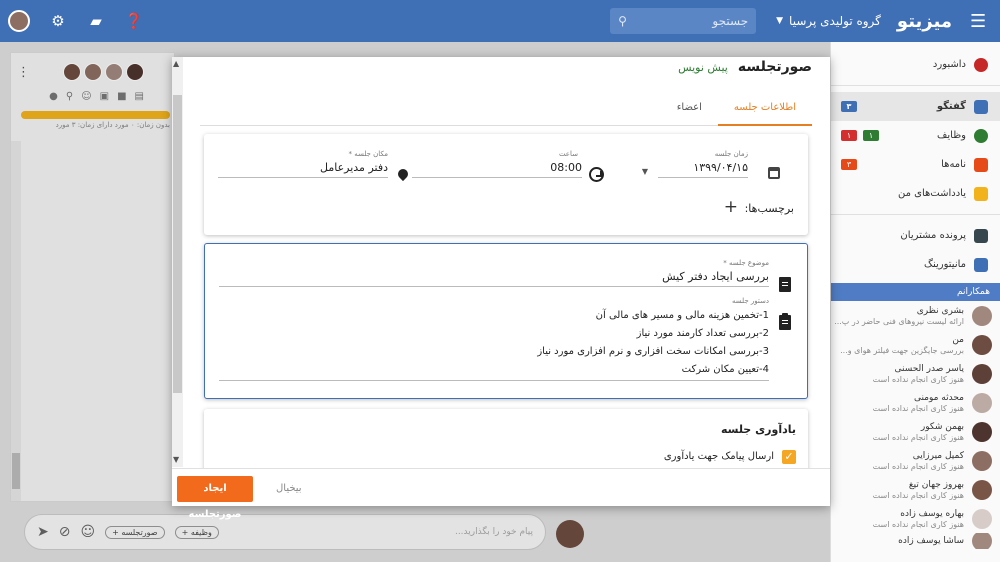 This screenshot has height=562, width=1000. What do you see at coordinates (58, 21) in the screenshot?
I see `gear-icon: ⚙` at bounding box center [58, 21].